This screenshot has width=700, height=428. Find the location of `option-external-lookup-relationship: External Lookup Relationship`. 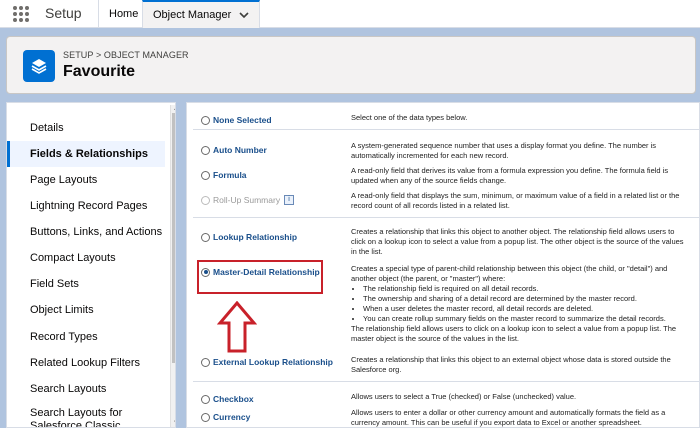

option-external-lookup-relationship: External Lookup Relationship is located at coordinates (267, 362).